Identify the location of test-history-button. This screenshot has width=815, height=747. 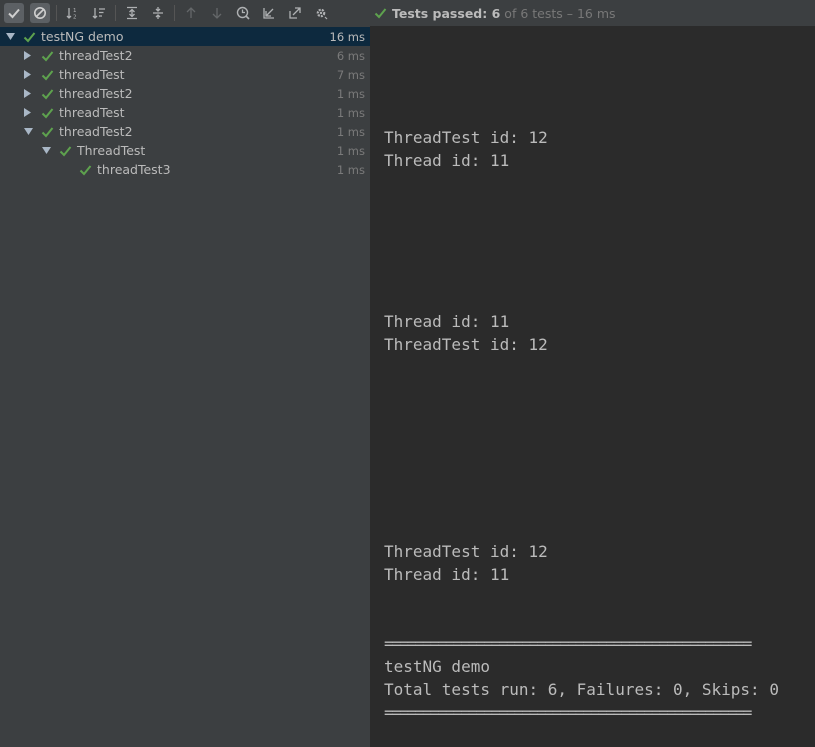
(243, 13).